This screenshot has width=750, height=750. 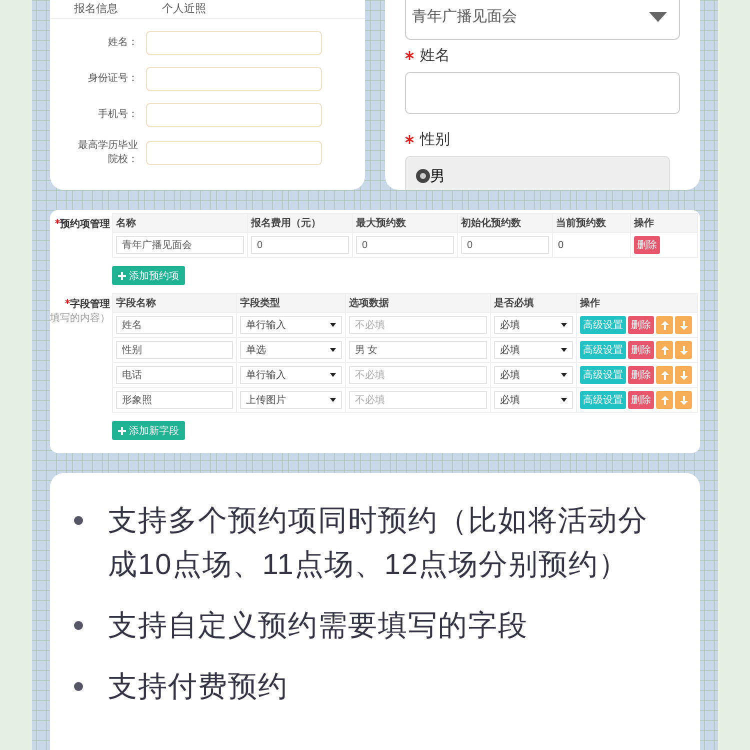 What do you see at coordinates (96, 9) in the screenshot?
I see `section-label: 报名信息` at bounding box center [96, 9].